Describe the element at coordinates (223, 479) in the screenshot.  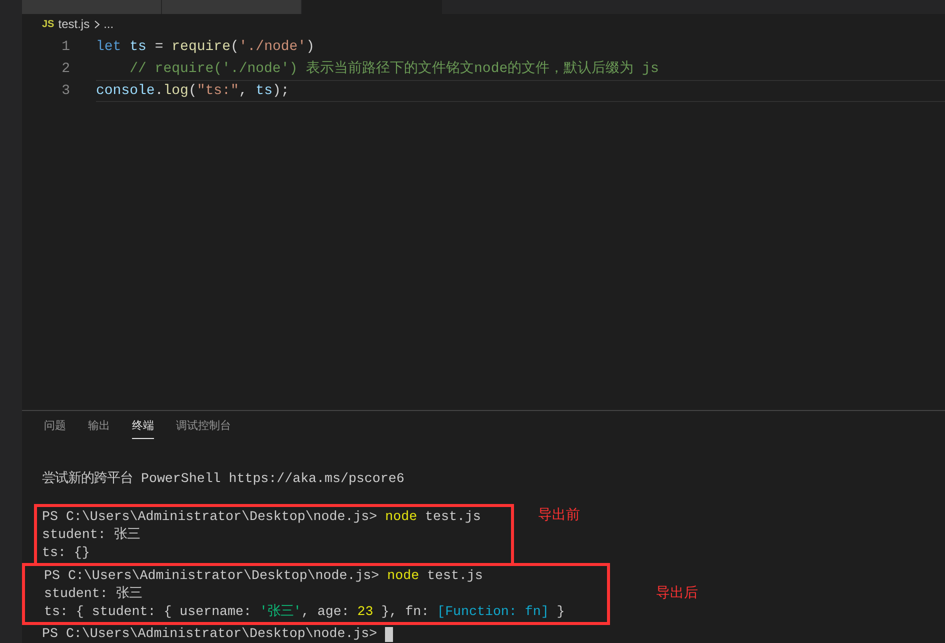
I see `terminal-line: 尝试新的跨平台 PowerShell https://aka.ms/pscore6` at that location.